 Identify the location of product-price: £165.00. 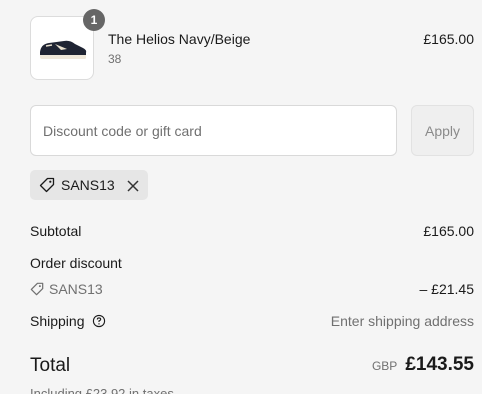
(448, 39).